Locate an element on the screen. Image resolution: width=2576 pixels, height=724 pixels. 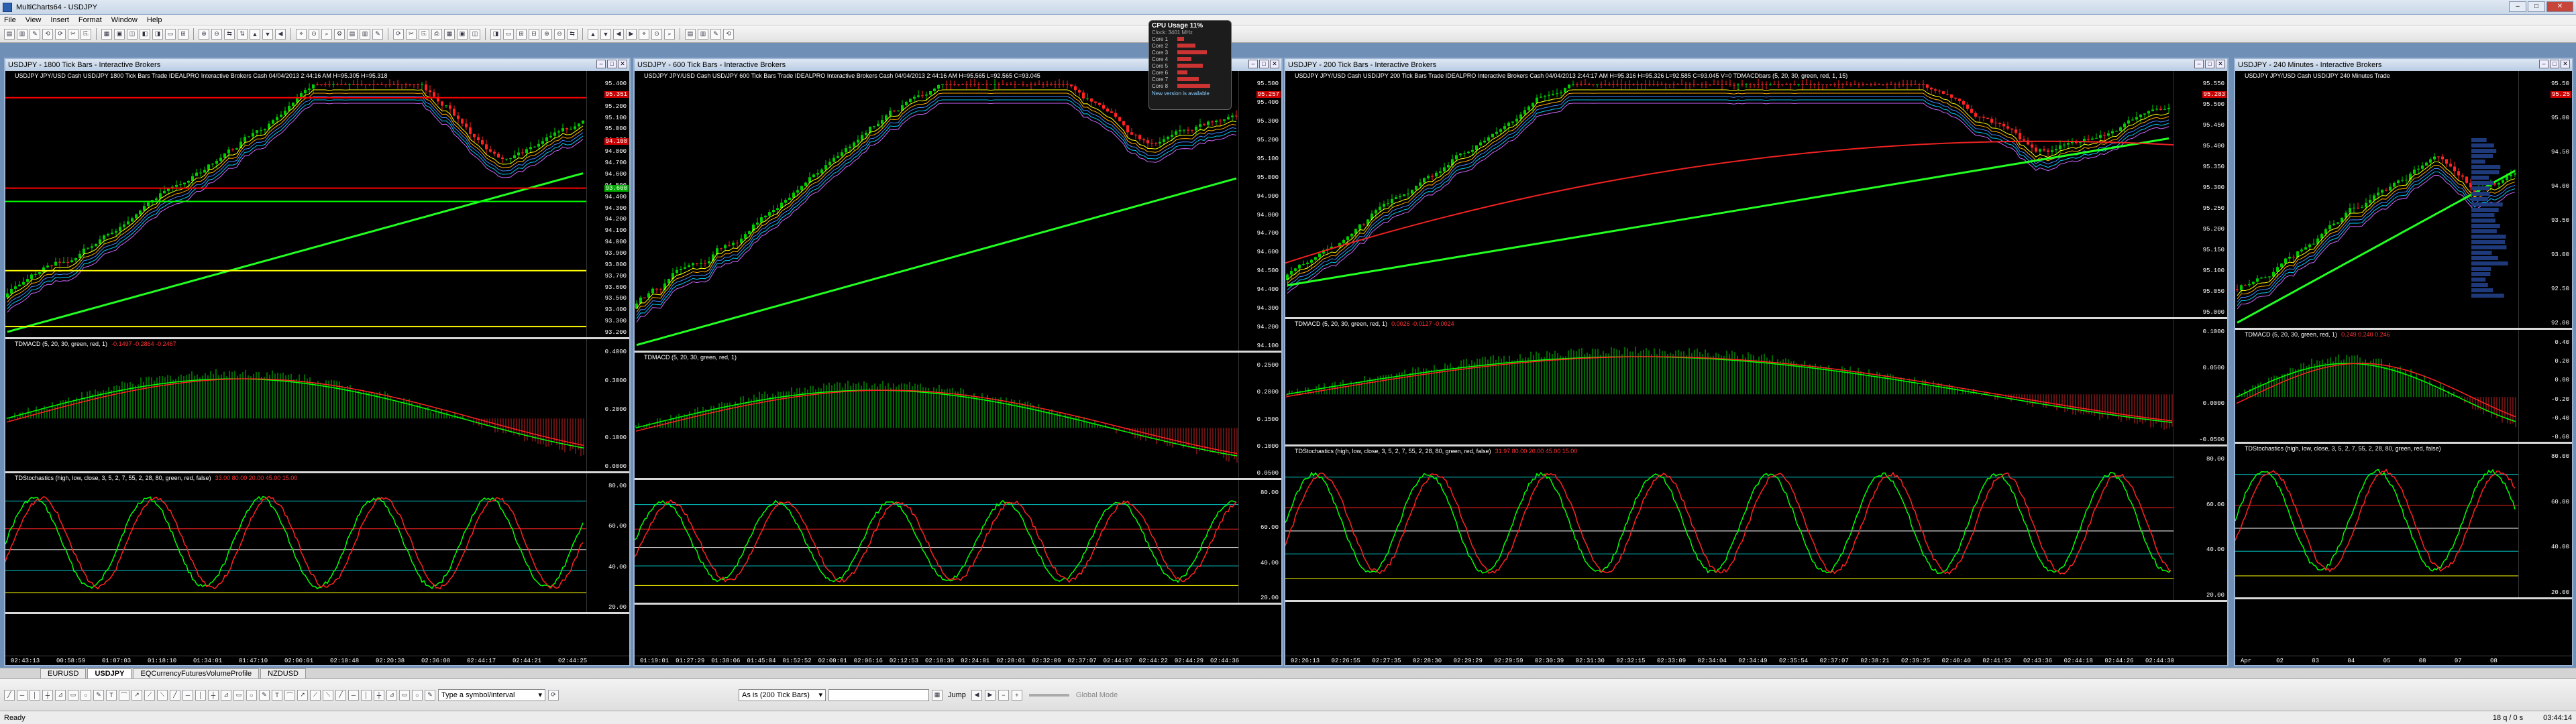
menu-format: Format is located at coordinates (90, 20).